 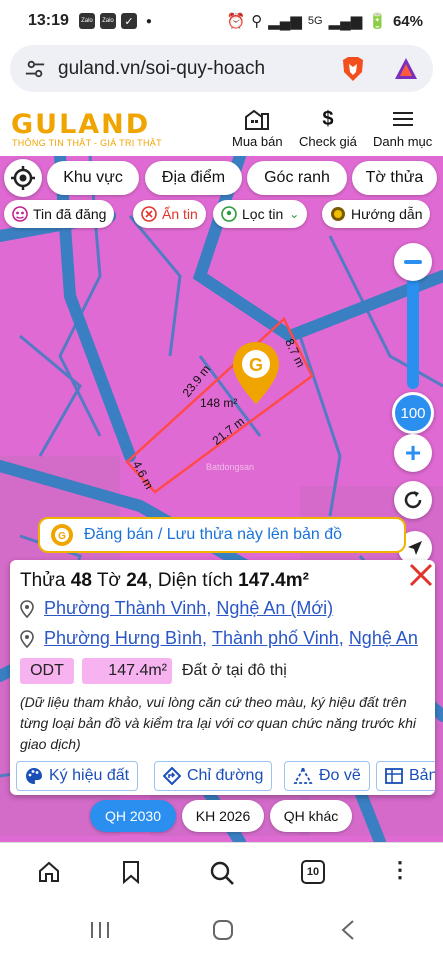 I want to click on search-icon, so click(x=222, y=873).